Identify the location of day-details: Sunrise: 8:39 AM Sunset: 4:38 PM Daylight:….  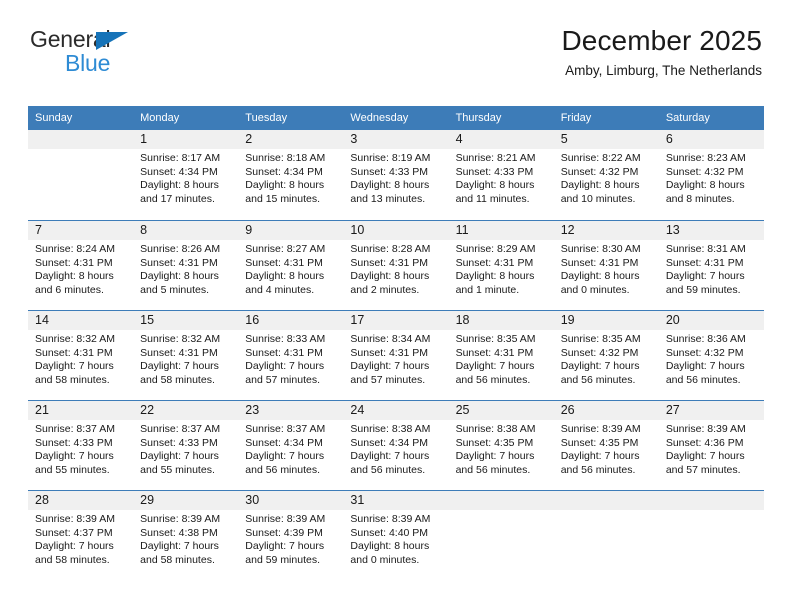
(185, 538).